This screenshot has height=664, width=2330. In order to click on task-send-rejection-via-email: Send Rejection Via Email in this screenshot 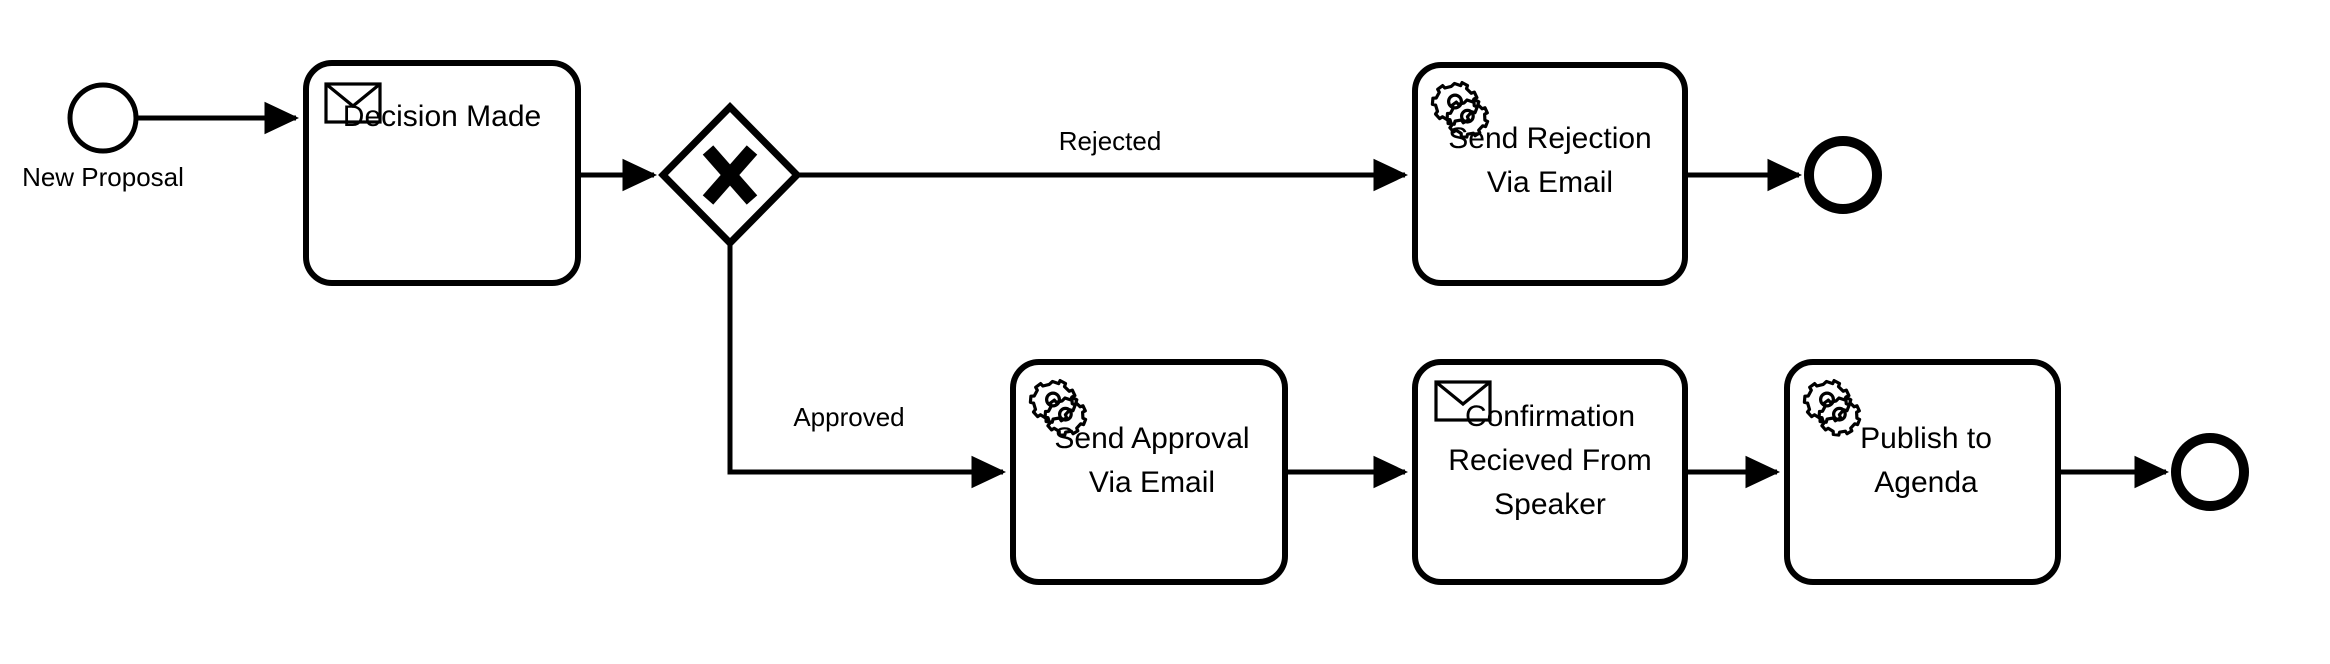, I will do `click(1550, 174)`.